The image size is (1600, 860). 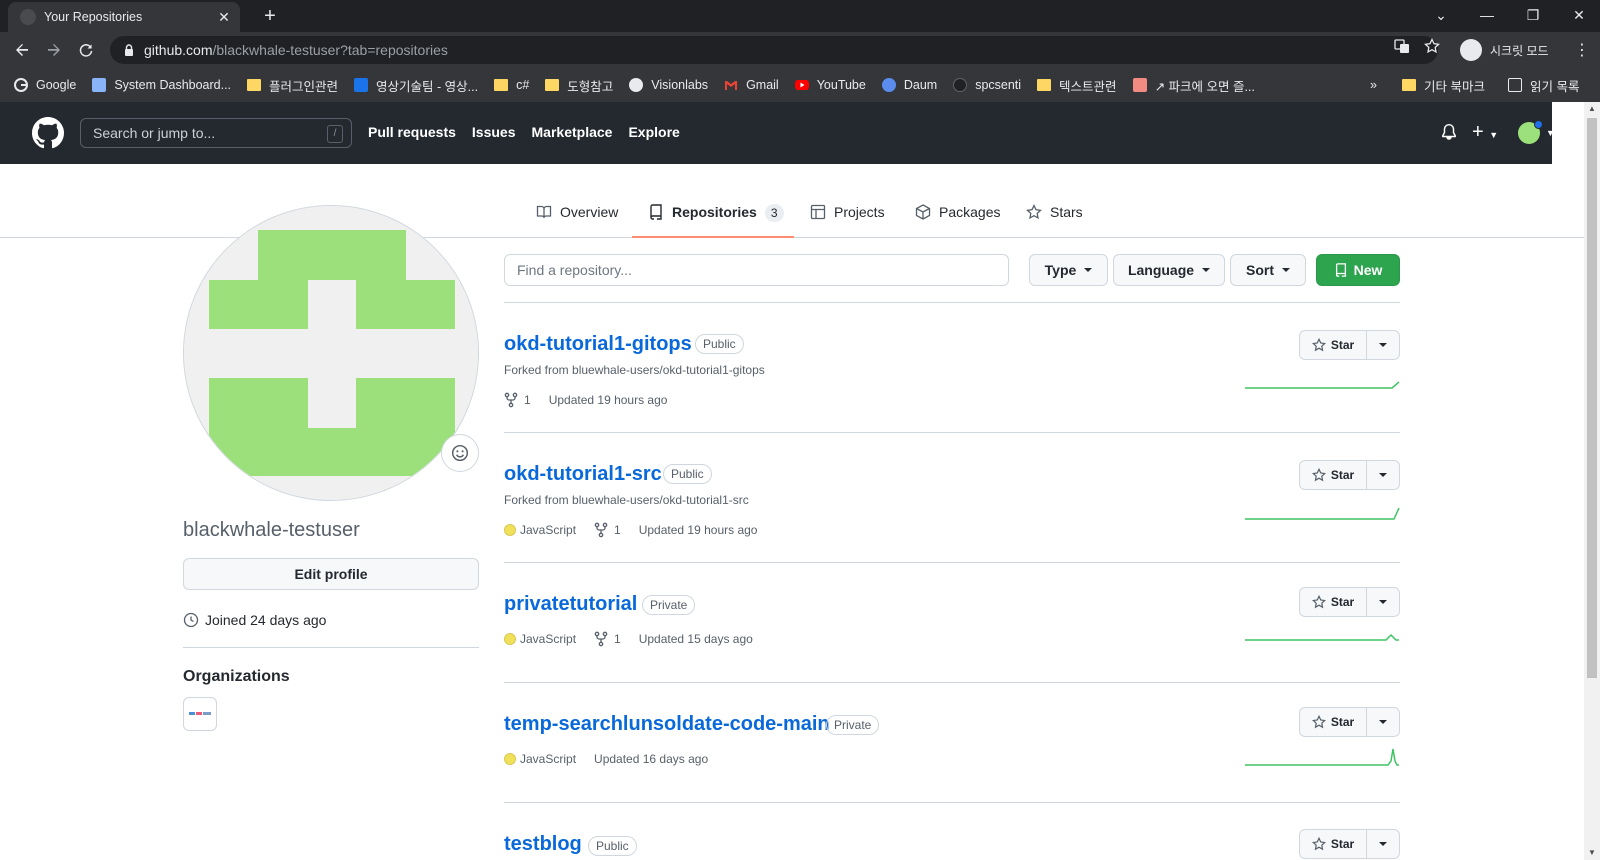 I want to click on bookmark-folder-shapes: 도형참고, so click(x=579, y=85).